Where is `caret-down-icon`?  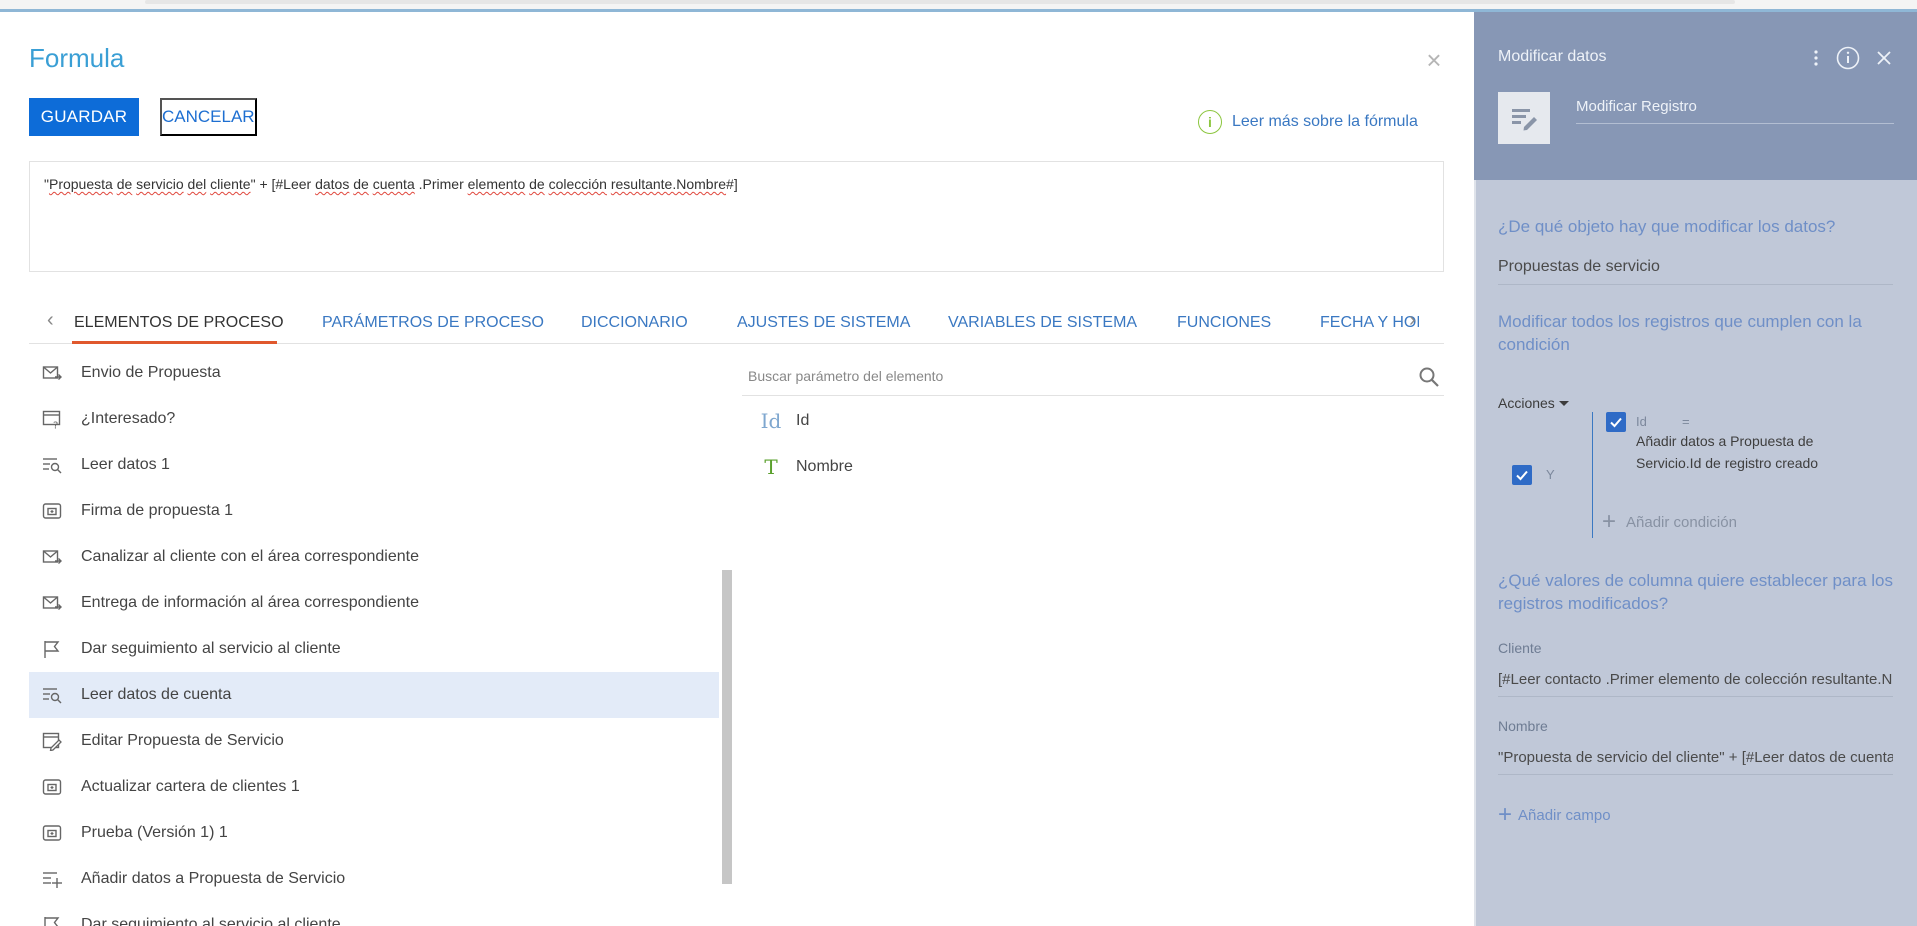 caret-down-icon is located at coordinates (1563, 403).